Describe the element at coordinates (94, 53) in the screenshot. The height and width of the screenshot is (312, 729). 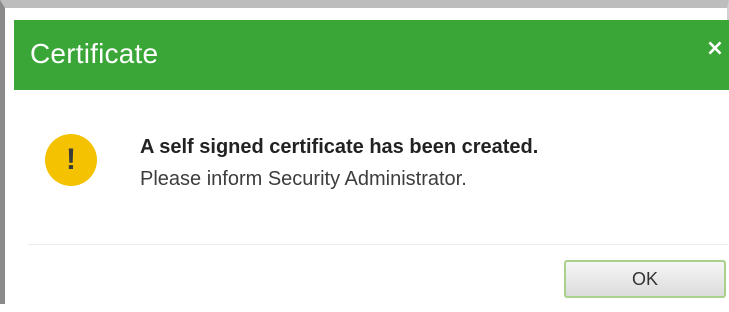
I see `dialog-title: Certificate` at that location.